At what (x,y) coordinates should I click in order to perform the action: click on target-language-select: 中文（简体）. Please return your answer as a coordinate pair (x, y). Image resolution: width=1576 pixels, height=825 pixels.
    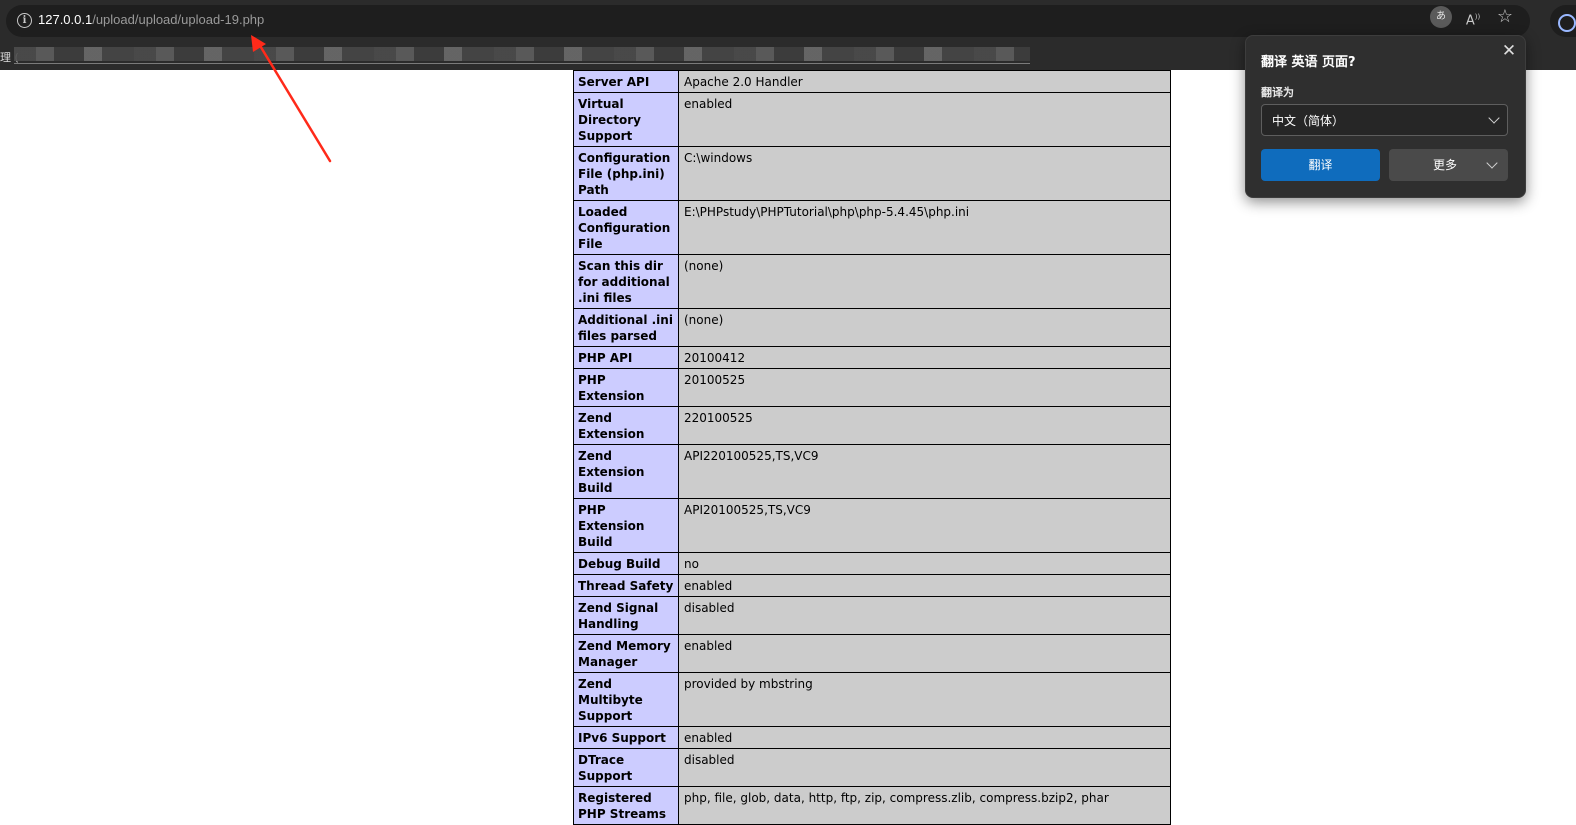
    Looking at the image, I should click on (1384, 120).